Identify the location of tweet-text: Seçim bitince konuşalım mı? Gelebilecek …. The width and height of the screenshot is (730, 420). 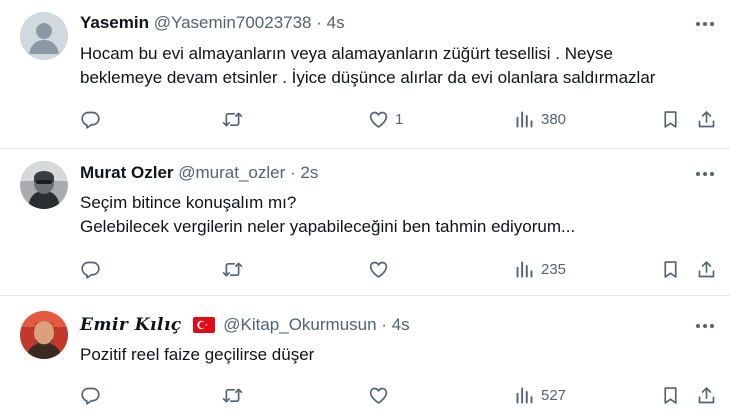
(400, 215).